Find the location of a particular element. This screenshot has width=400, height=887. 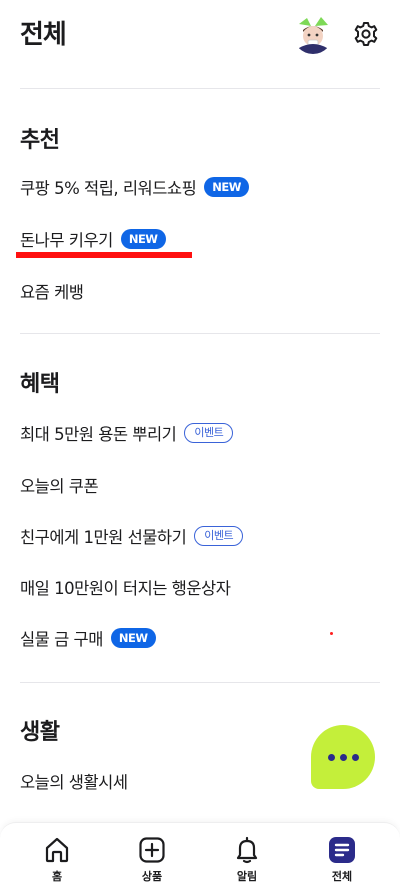

nav-products: 상품 is located at coordinates (152, 859).